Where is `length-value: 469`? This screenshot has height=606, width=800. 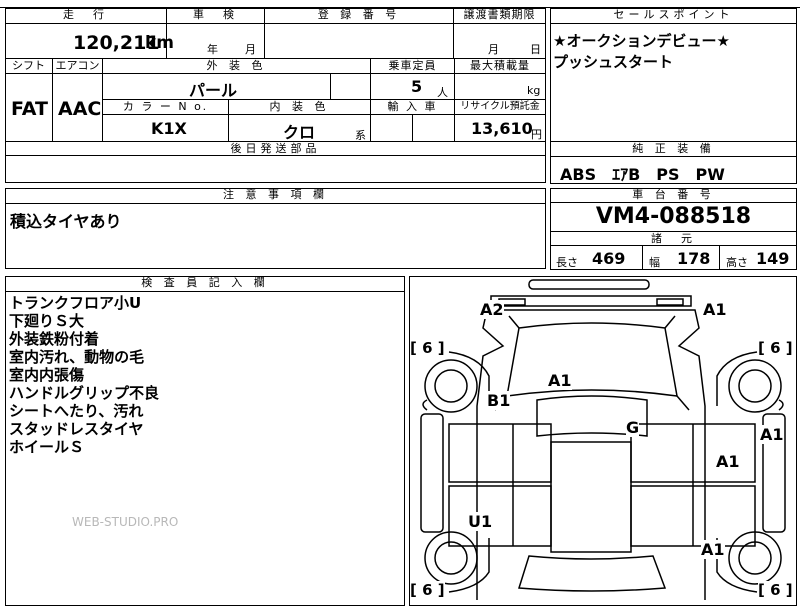 length-value: 469 is located at coordinates (609, 258).